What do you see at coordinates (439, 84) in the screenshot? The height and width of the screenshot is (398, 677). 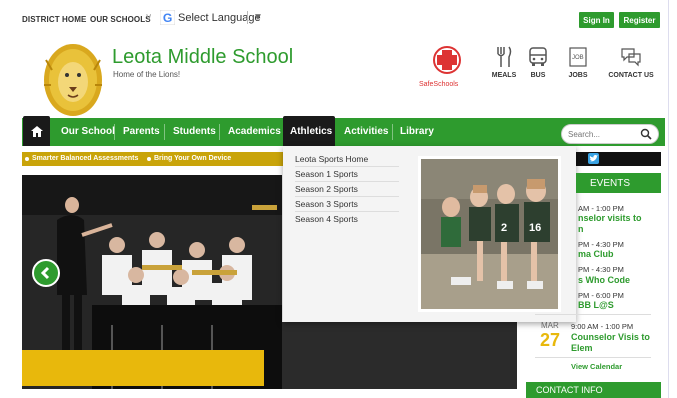 I see `safeschools-label: SafeSchools` at bounding box center [439, 84].